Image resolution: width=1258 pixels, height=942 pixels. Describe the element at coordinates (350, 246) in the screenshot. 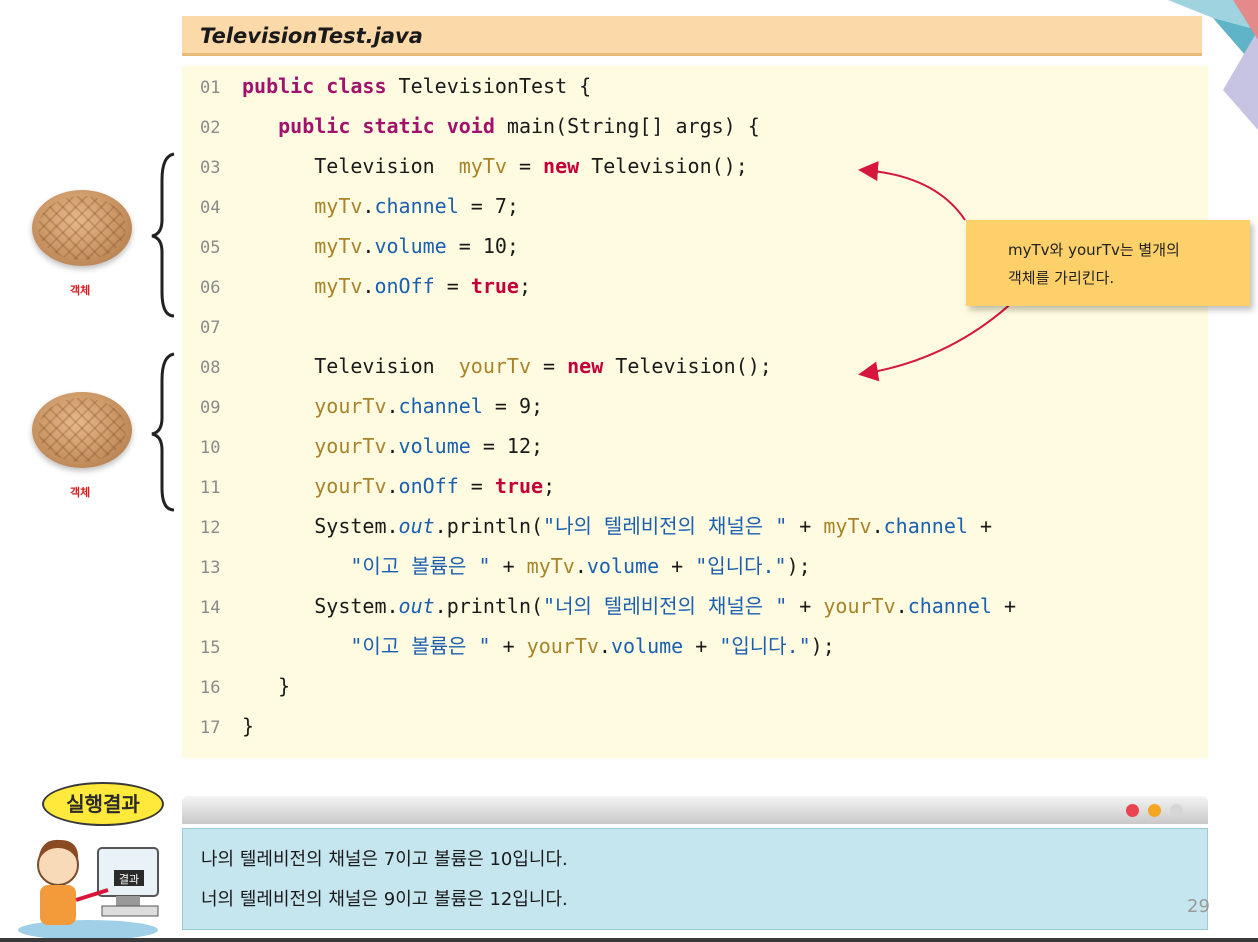

I see `code-line: 05 myTv.volume = 10;` at that location.